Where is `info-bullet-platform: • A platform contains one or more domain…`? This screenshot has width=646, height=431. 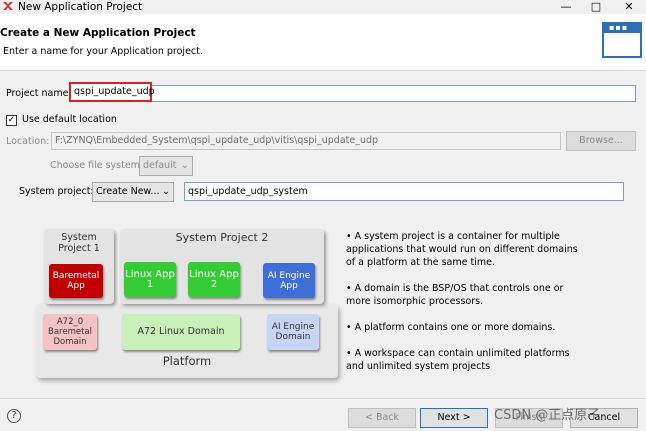 info-bullet-platform: • A platform contains one or more domain… is located at coordinates (451, 327).